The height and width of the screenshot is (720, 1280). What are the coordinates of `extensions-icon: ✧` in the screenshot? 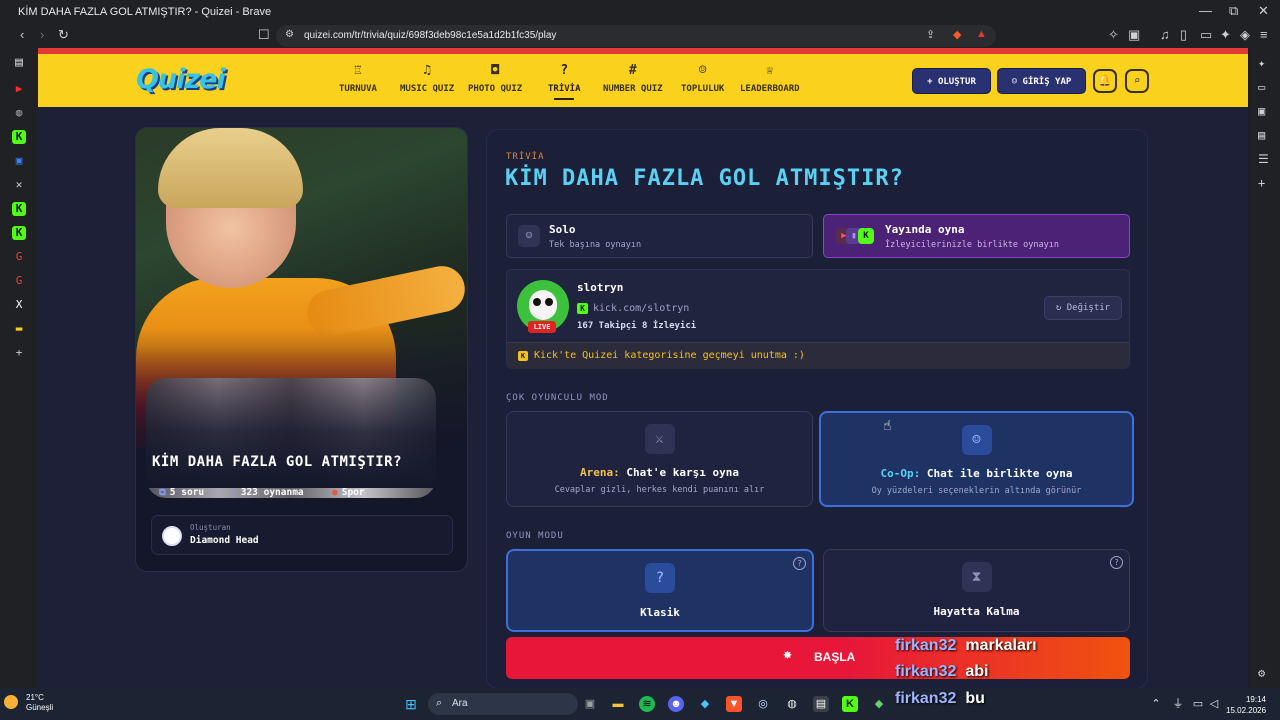 It's located at (1113, 35).